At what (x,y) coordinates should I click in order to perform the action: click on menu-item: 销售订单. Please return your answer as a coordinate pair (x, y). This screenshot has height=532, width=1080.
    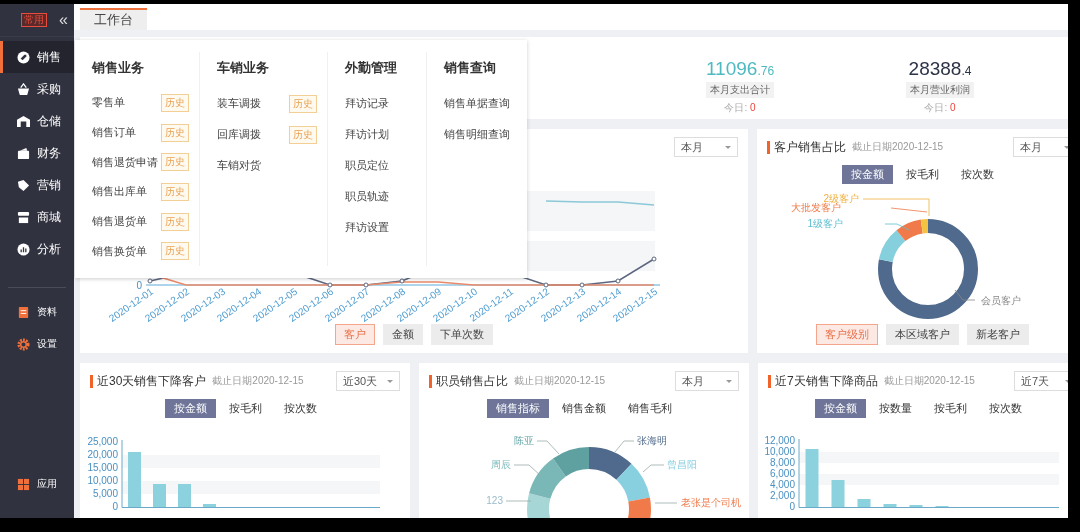
    Looking at the image, I should click on (114, 132).